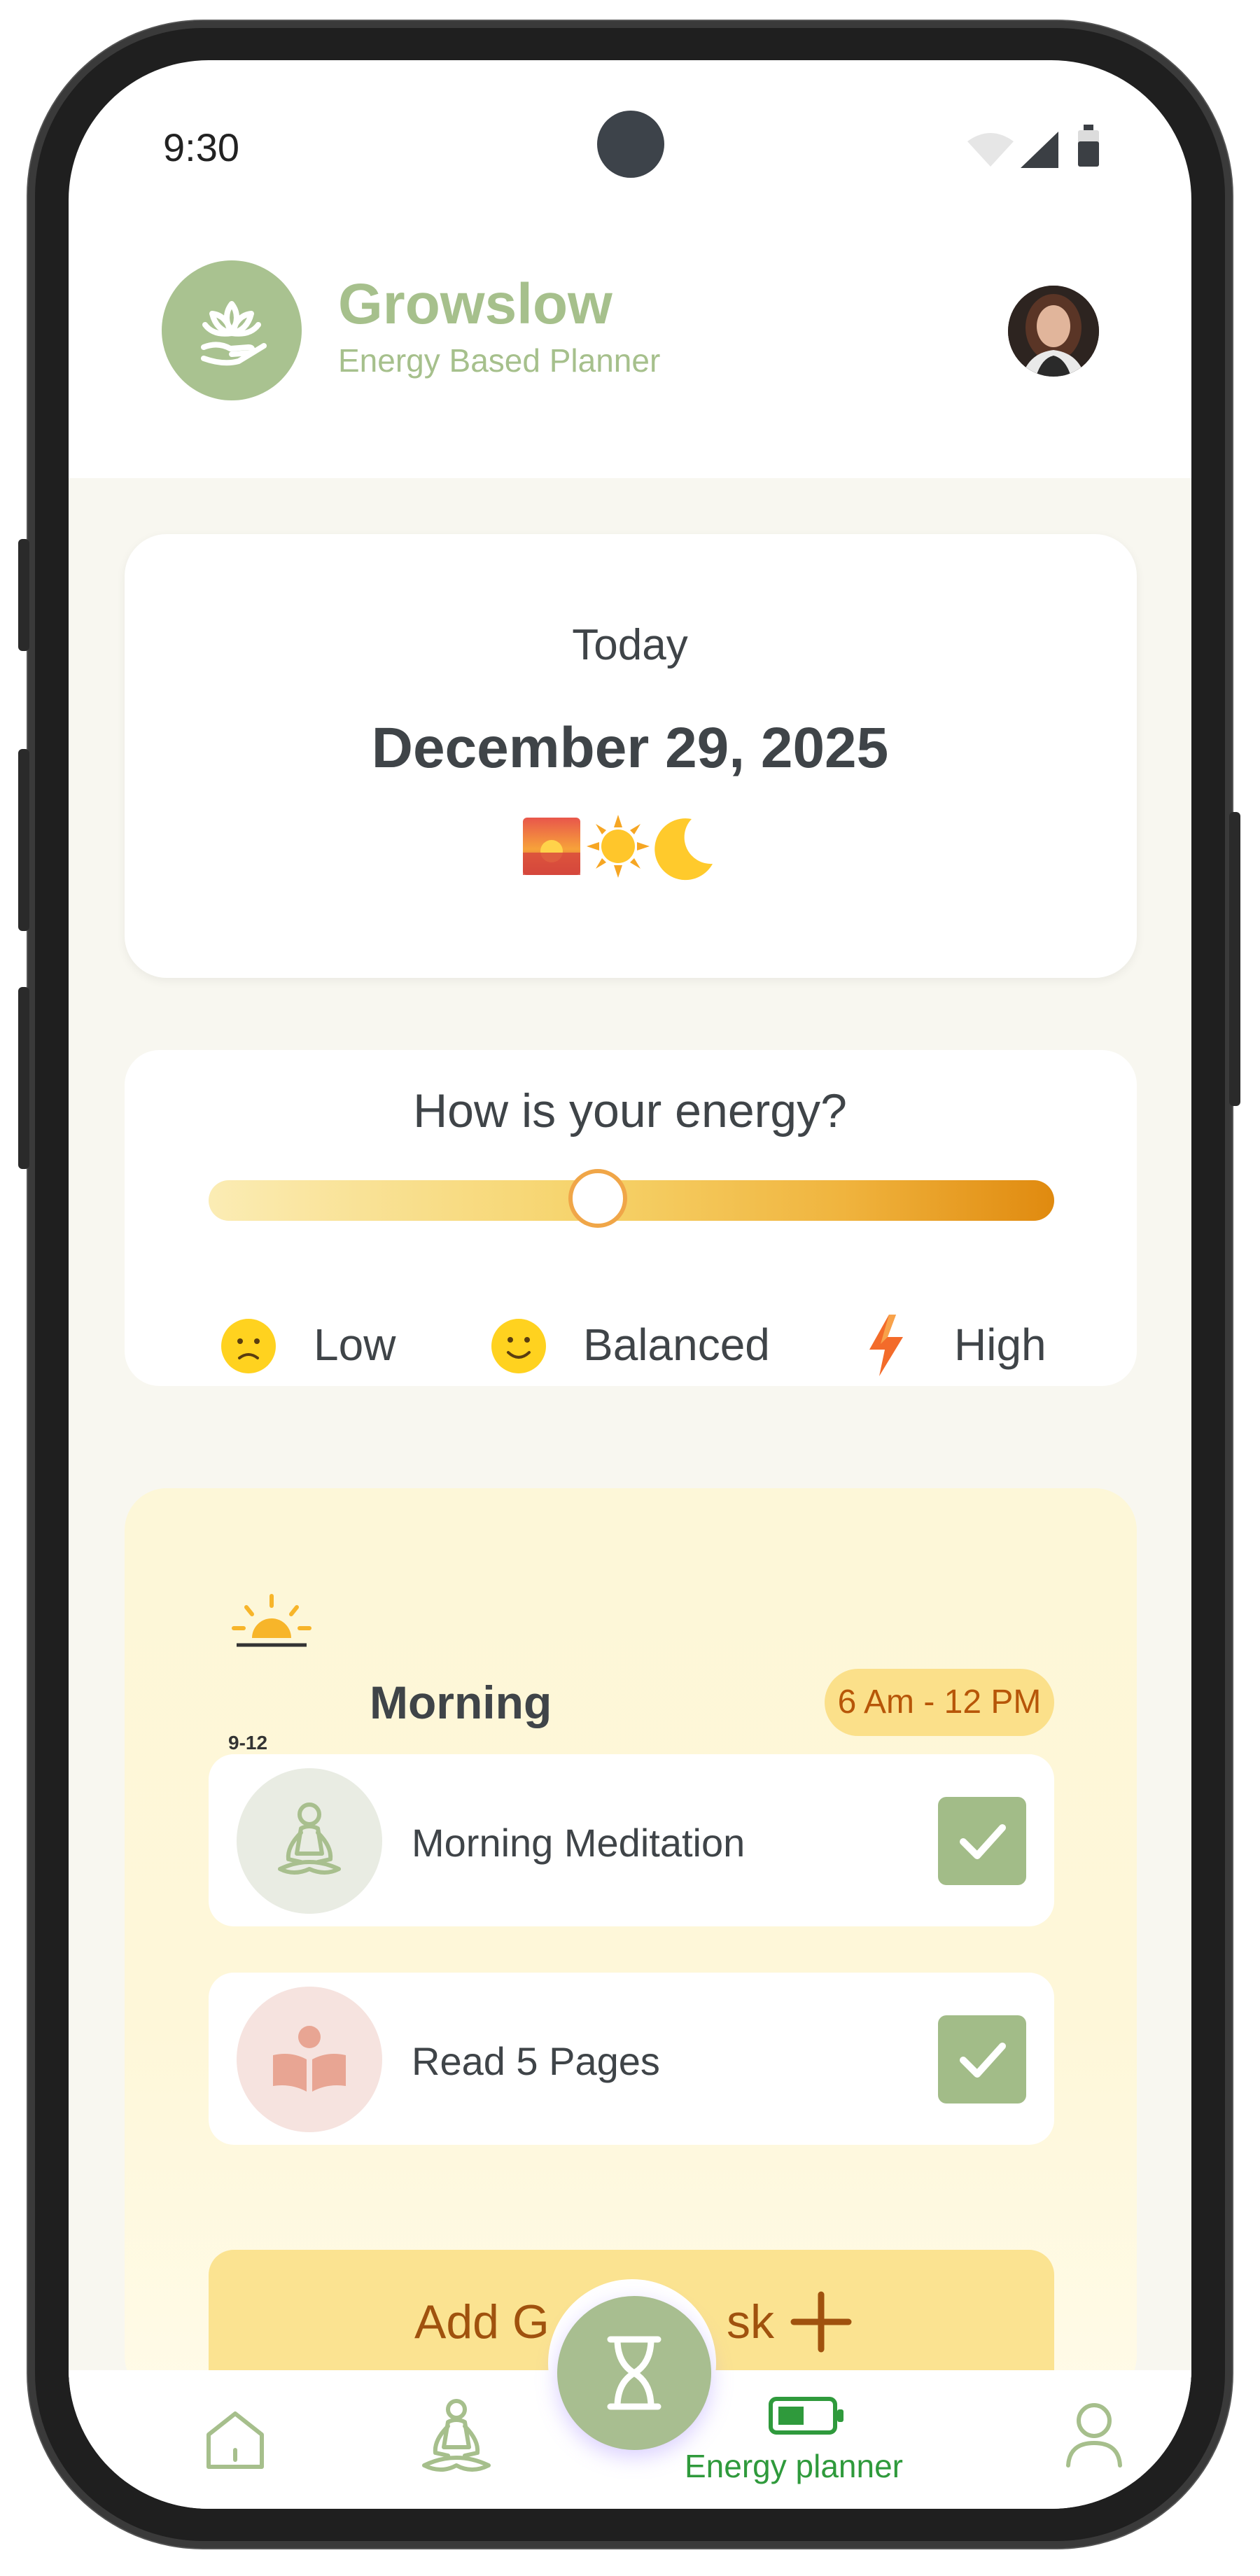 This screenshot has width=1260, height=2576. I want to click on wifi-icon, so click(990, 150).